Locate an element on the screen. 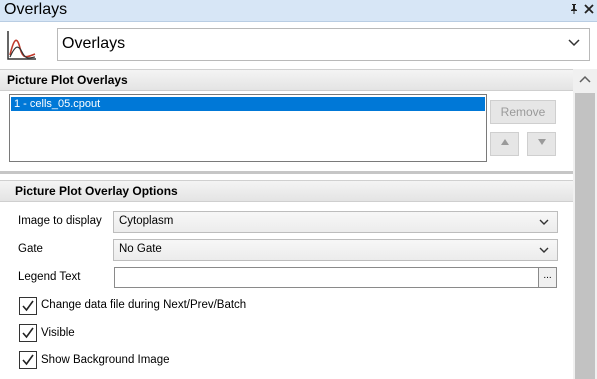 The height and width of the screenshot is (379, 597). visible-label: Visible is located at coordinates (58, 333).